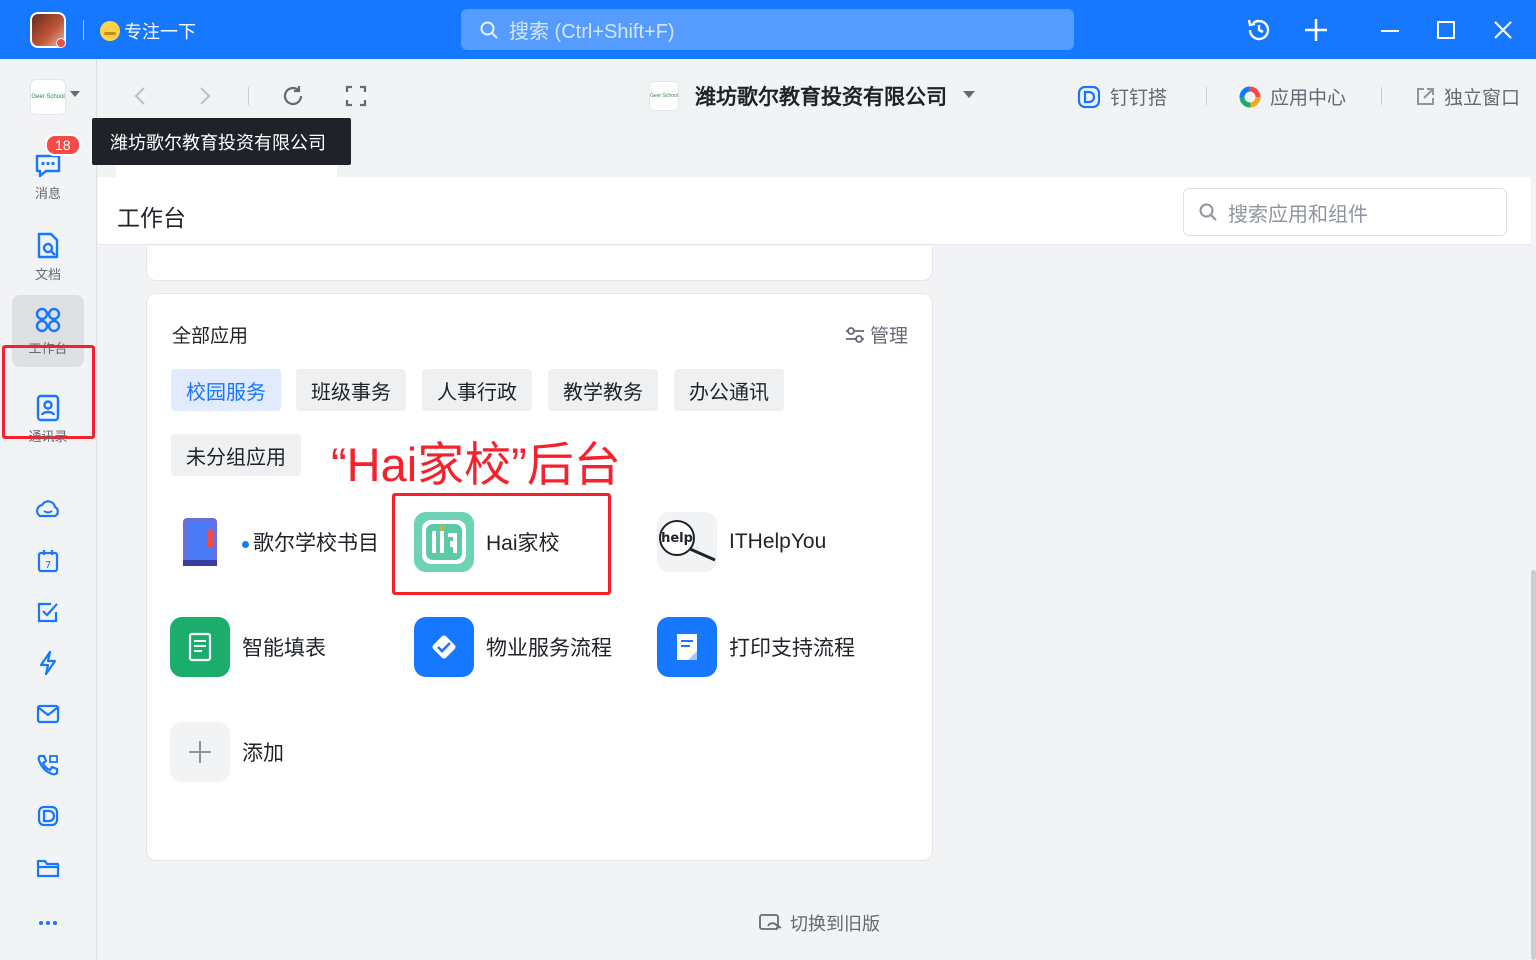 The image size is (1536, 960). I want to click on rail-item-contacts: 通讯录, so click(48, 419).